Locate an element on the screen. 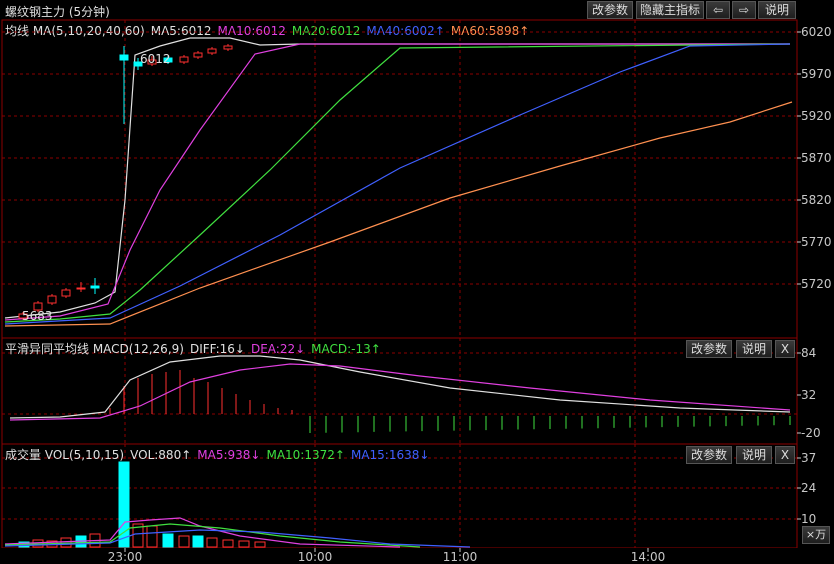 Image resolution: width=834 pixels, height=564 pixels. price-tick-label-1: 5970 is located at coordinates (816, 74).